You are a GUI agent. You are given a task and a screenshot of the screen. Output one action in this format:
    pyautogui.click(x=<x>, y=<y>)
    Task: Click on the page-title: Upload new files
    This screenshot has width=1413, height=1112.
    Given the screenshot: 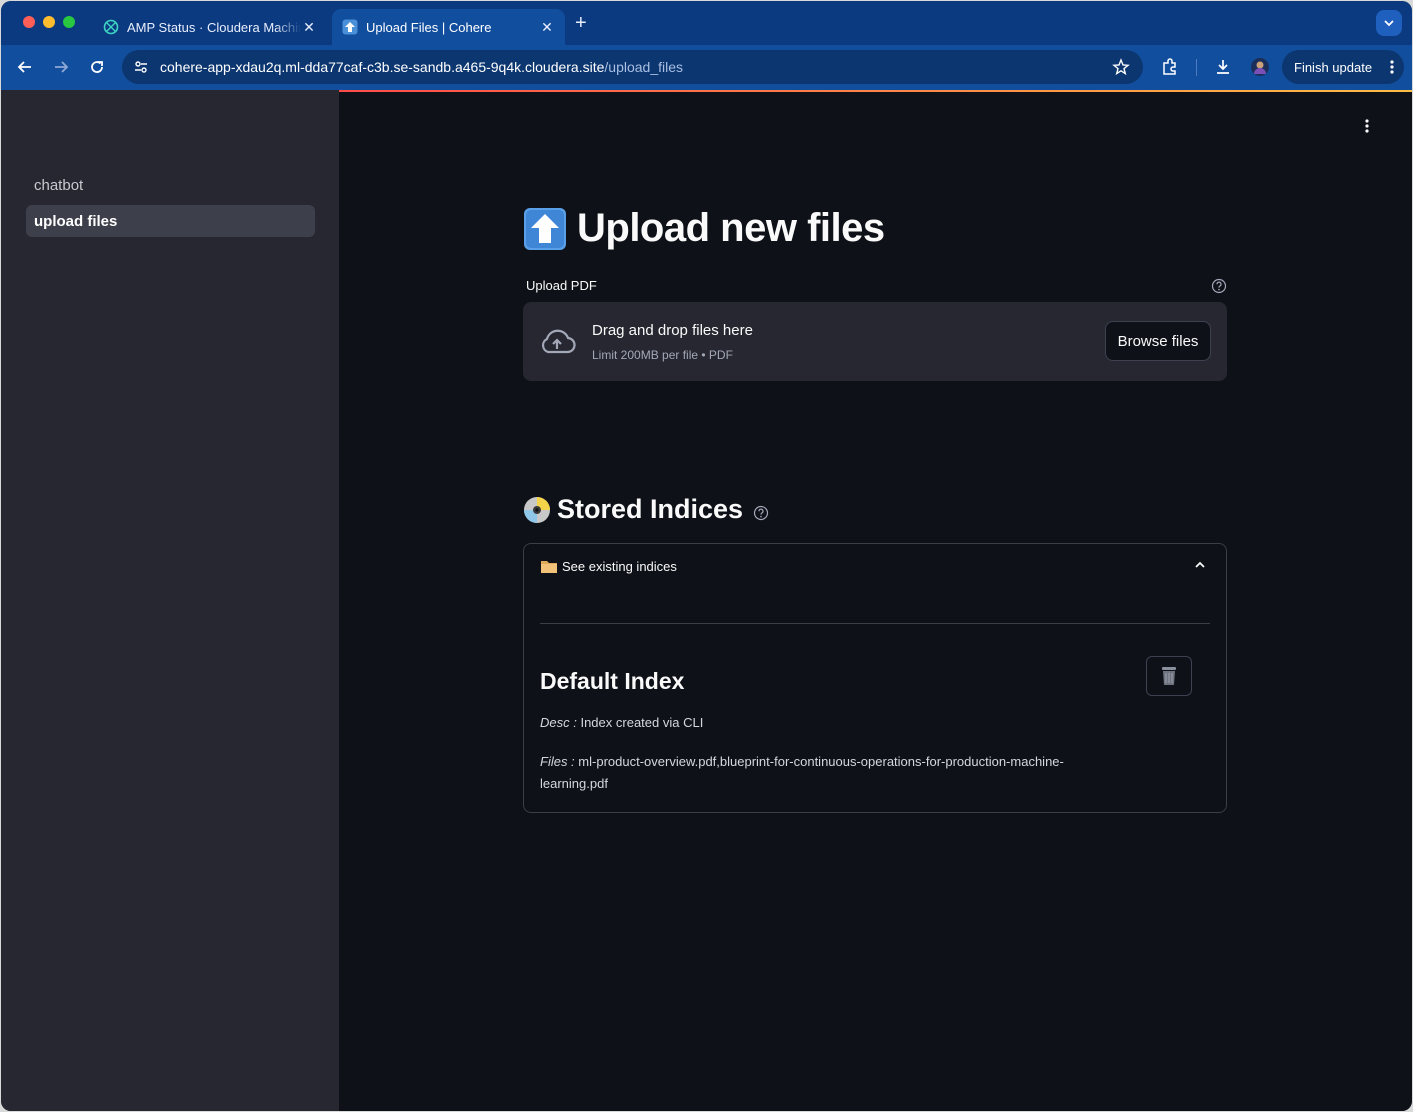 What is the action you would take?
    pyautogui.click(x=704, y=228)
    